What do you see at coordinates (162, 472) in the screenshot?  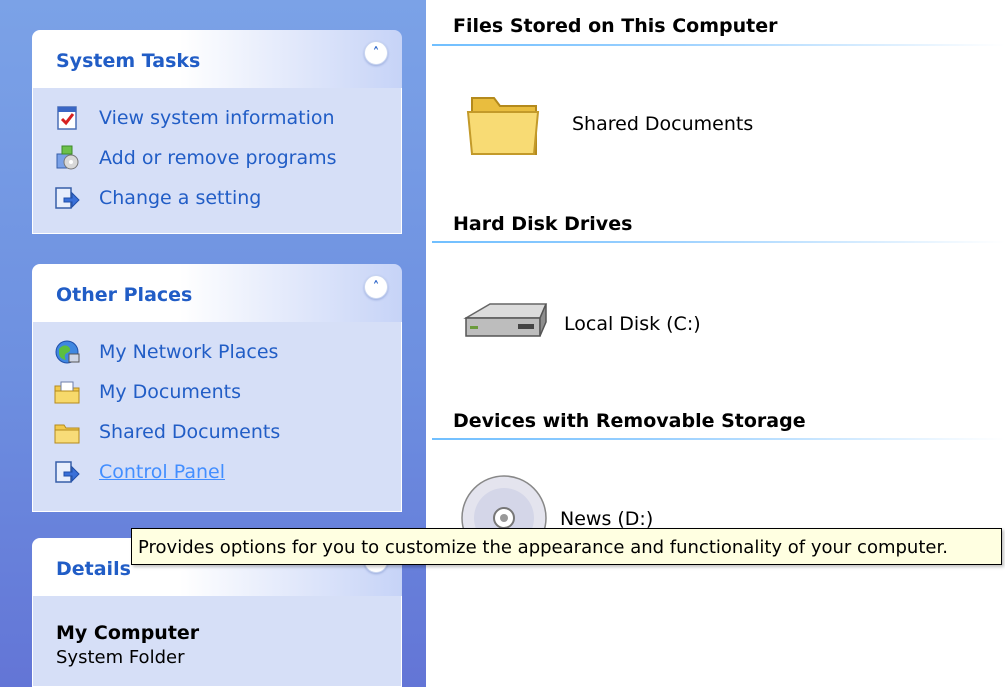 I see `place-label: Control Panel` at bounding box center [162, 472].